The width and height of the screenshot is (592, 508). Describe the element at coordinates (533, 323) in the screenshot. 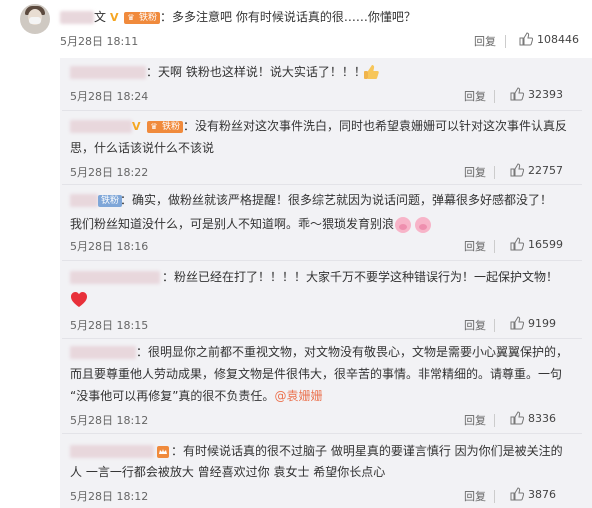

I see `like-button: 9199` at that location.